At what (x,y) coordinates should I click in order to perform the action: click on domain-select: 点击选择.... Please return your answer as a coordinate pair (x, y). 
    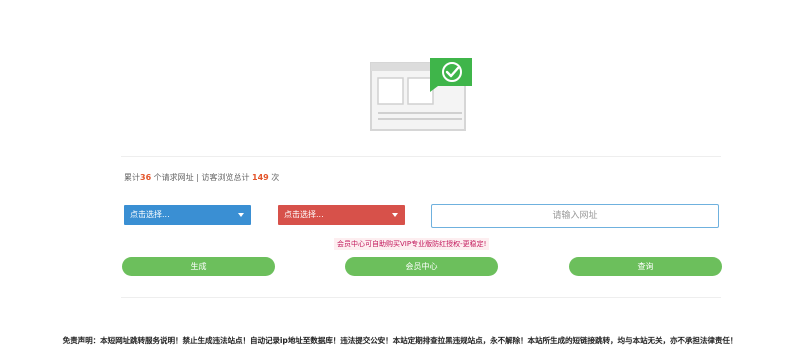
    Looking at the image, I should click on (187, 215).